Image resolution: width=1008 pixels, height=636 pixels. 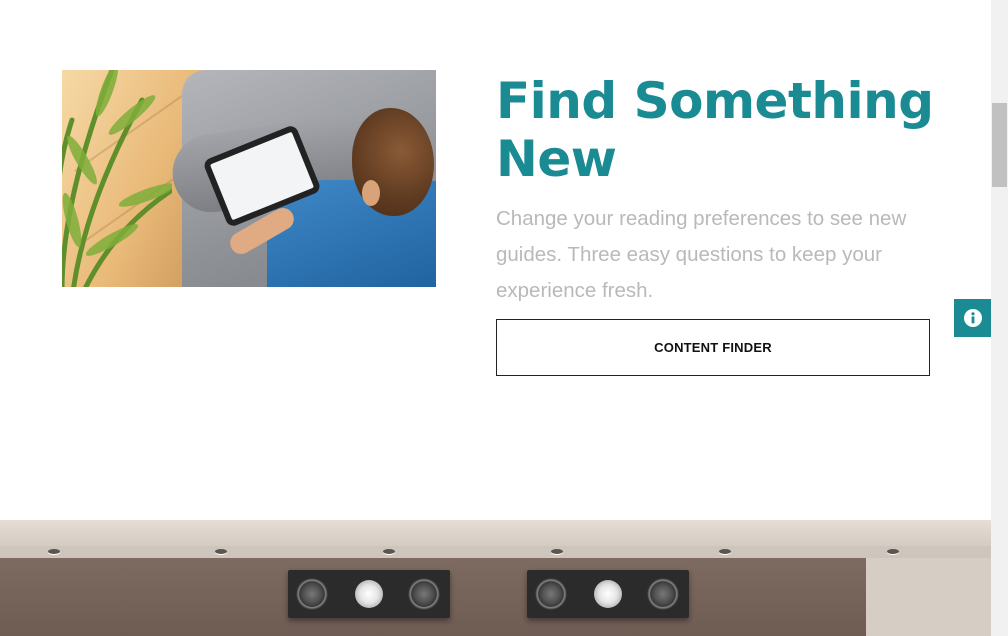 I want to click on man-with-tablet-photo, so click(x=249, y=178).